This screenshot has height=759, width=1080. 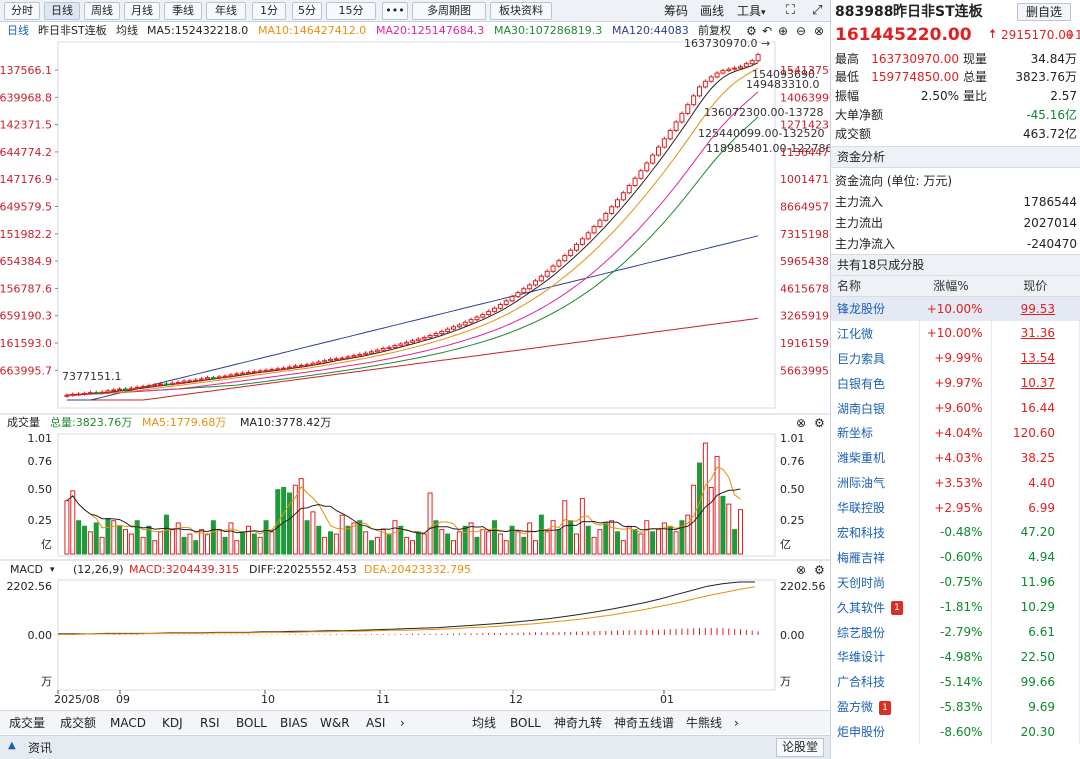 What do you see at coordinates (251, 723) in the screenshot?
I see `indicator-tab-5: BOLL` at bounding box center [251, 723].